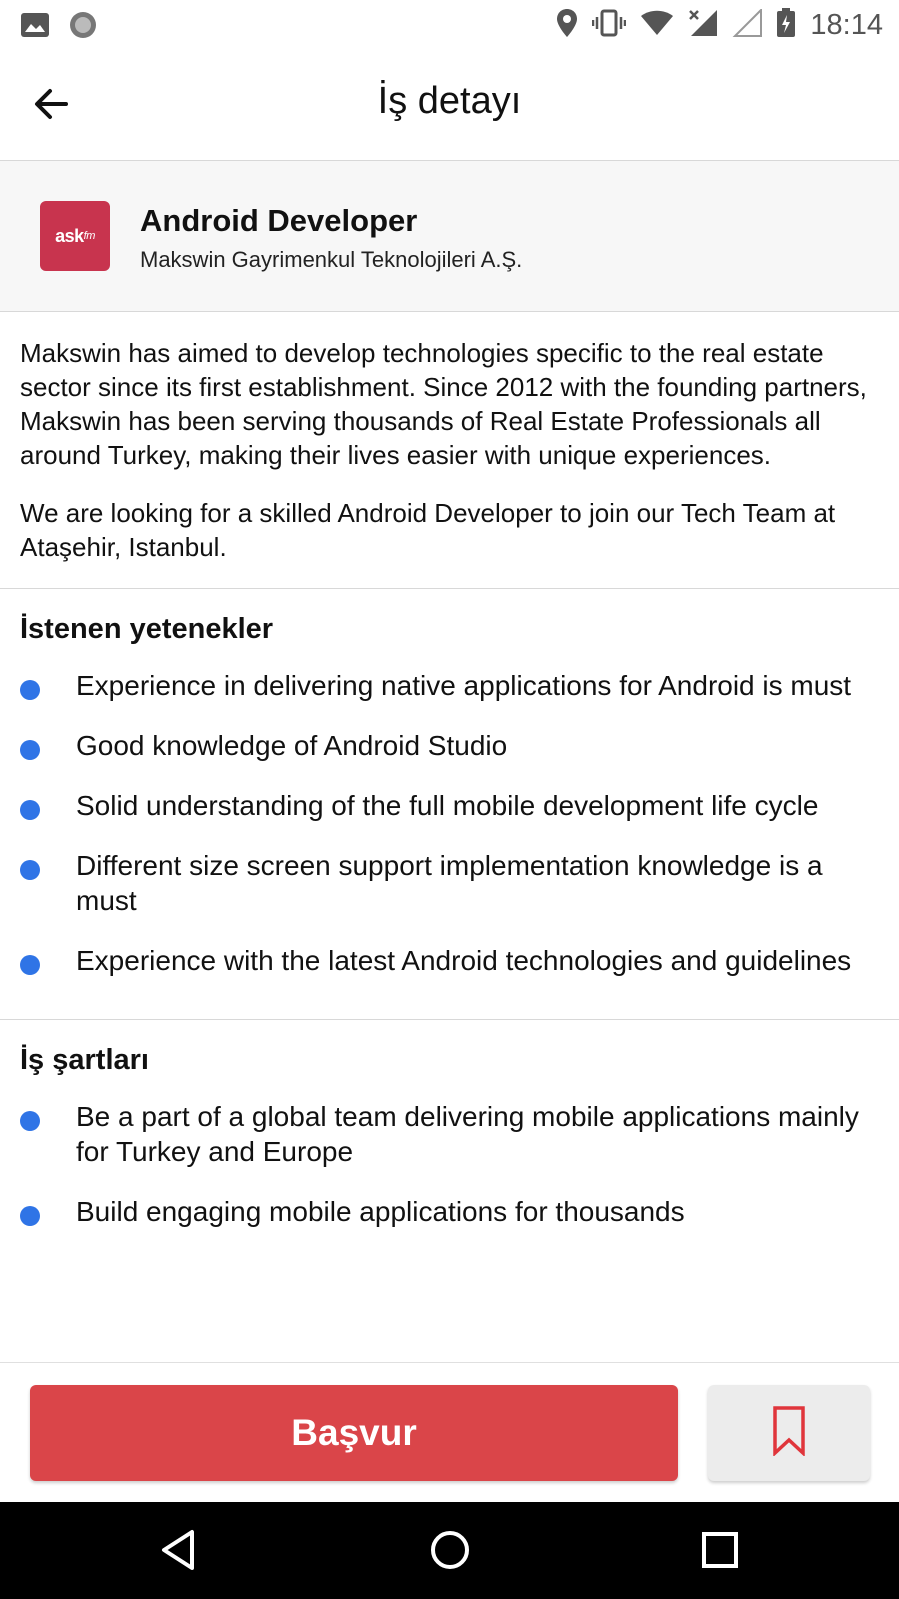  Describe the element at coordinates (609, 25) in the screenshot. I see `vibrate-icon` at that location.